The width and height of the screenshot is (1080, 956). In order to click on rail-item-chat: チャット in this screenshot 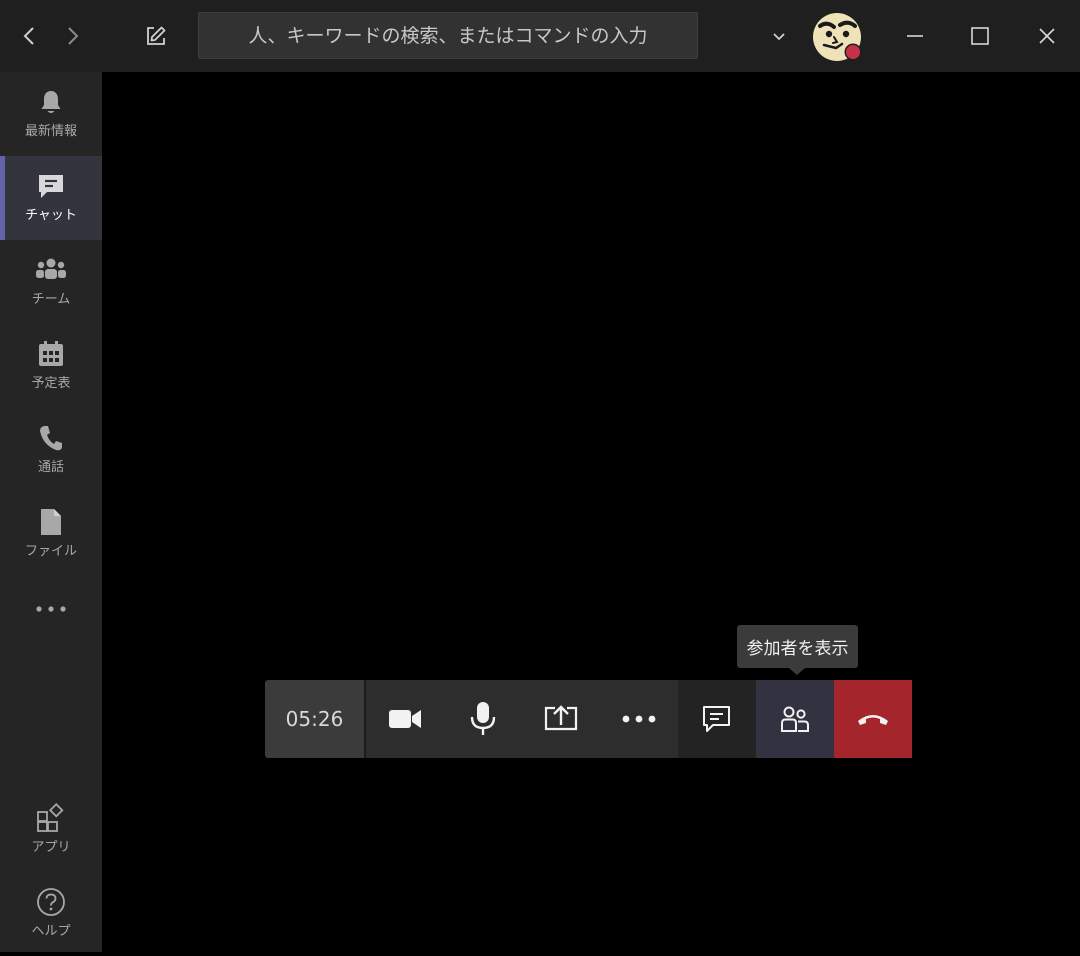, I will do `click(51, 198)`.